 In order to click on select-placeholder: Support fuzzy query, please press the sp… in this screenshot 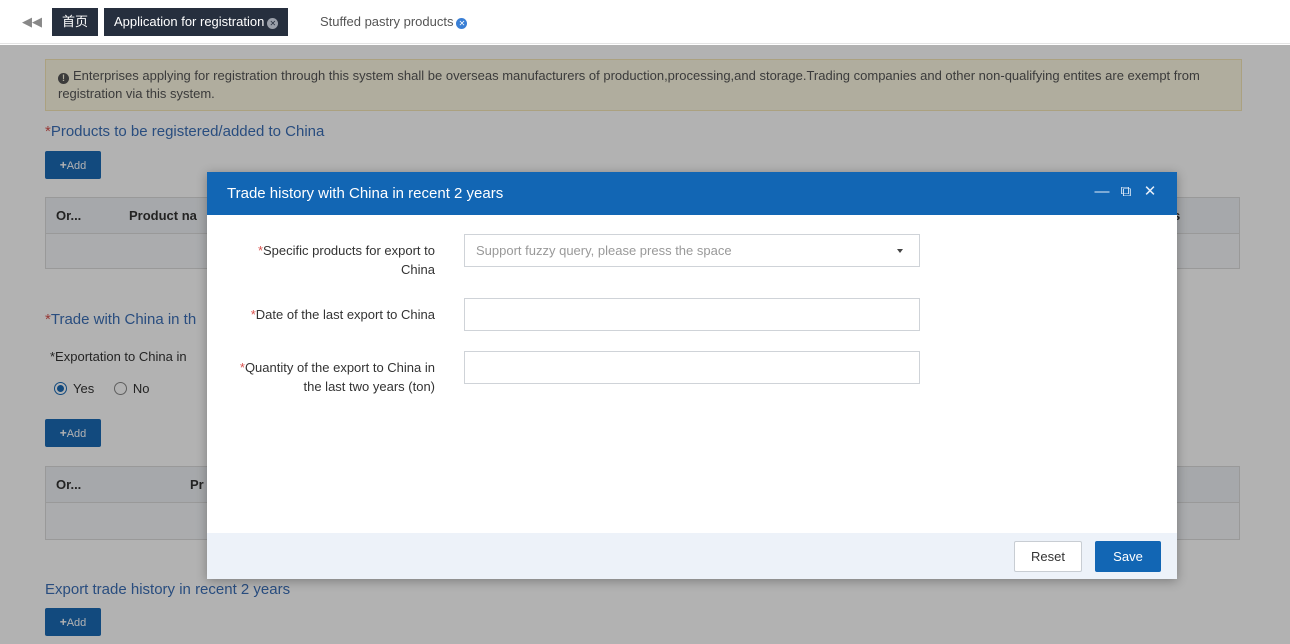, I will do `click(604, 250)`.